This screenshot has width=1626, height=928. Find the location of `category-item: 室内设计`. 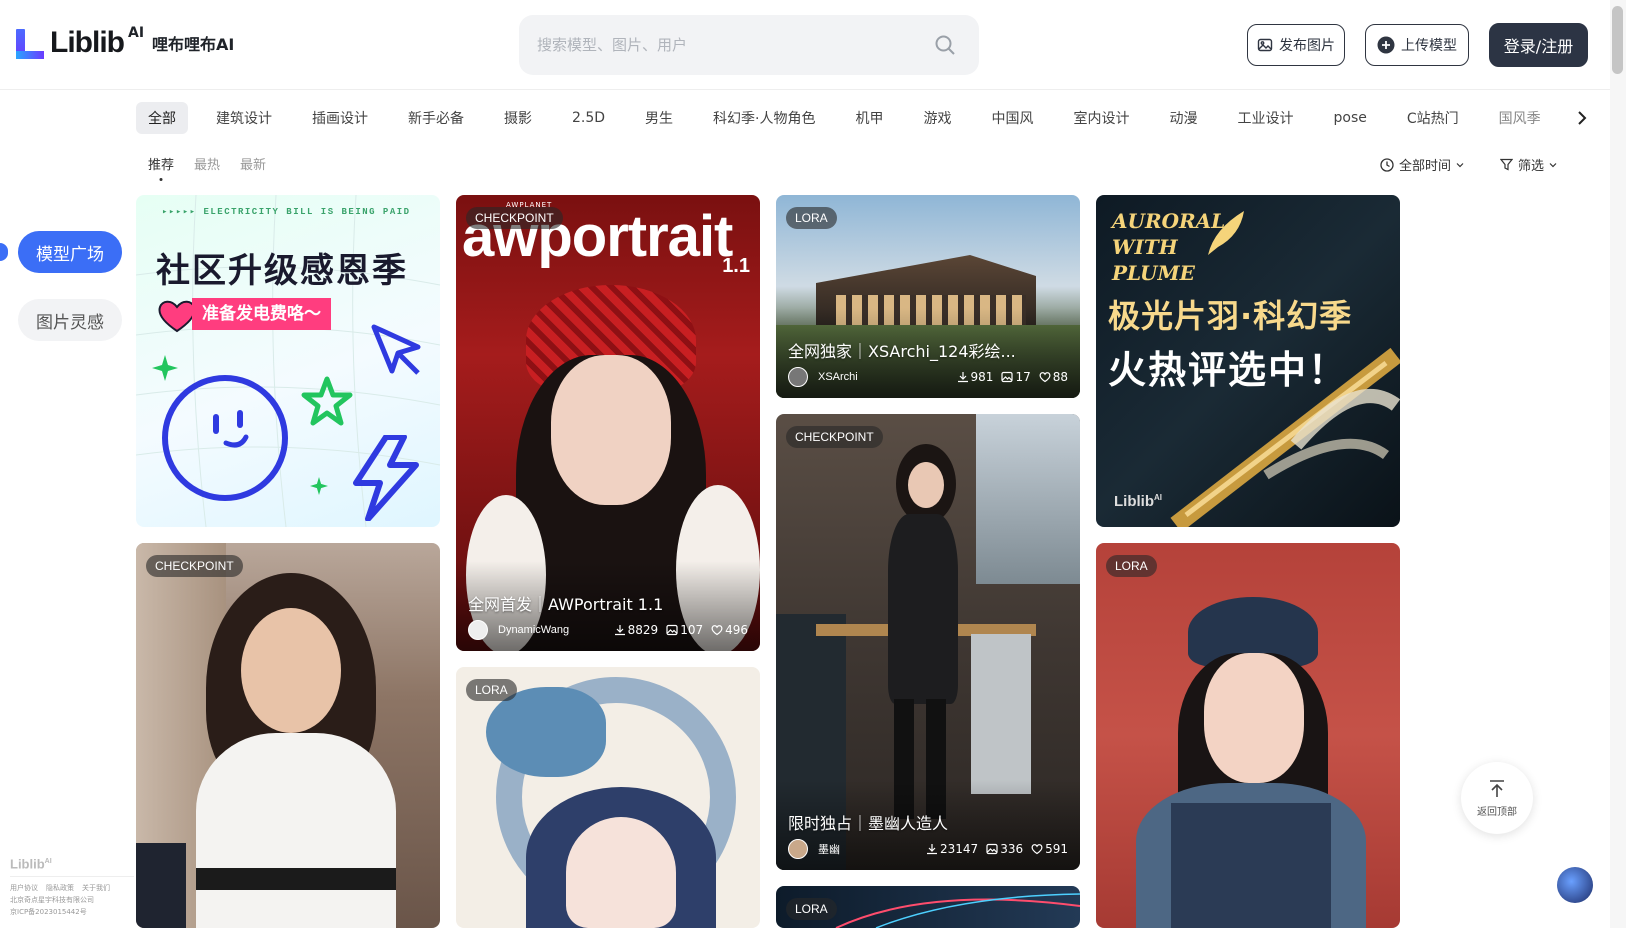

category-item: 室内设计 is located at coordinates (1102, 118).